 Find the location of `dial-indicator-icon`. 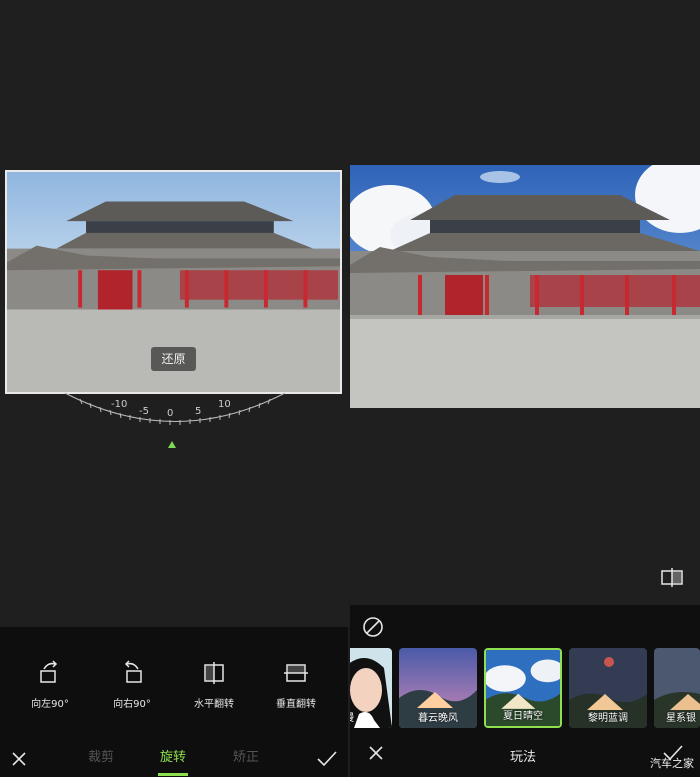

dial-indicator-icon is located at coordinates (172, 444).